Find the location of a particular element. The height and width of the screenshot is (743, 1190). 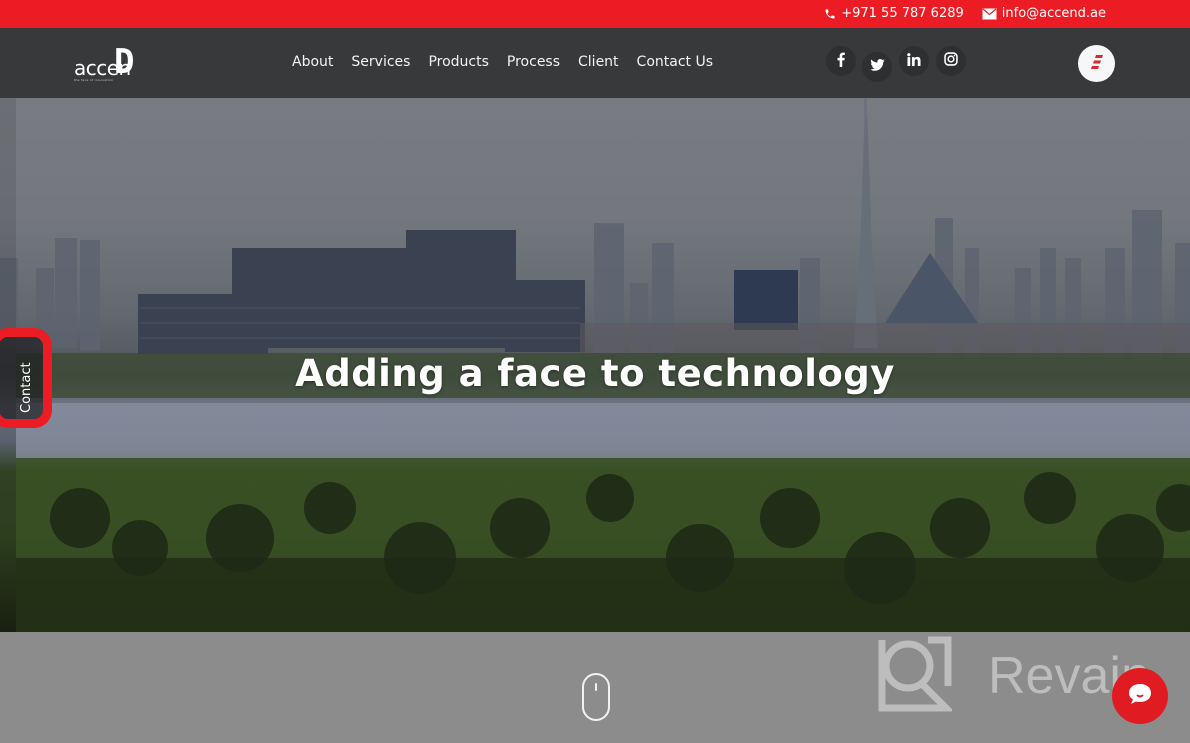

facebook-icon is located at coordinates (841, 61).